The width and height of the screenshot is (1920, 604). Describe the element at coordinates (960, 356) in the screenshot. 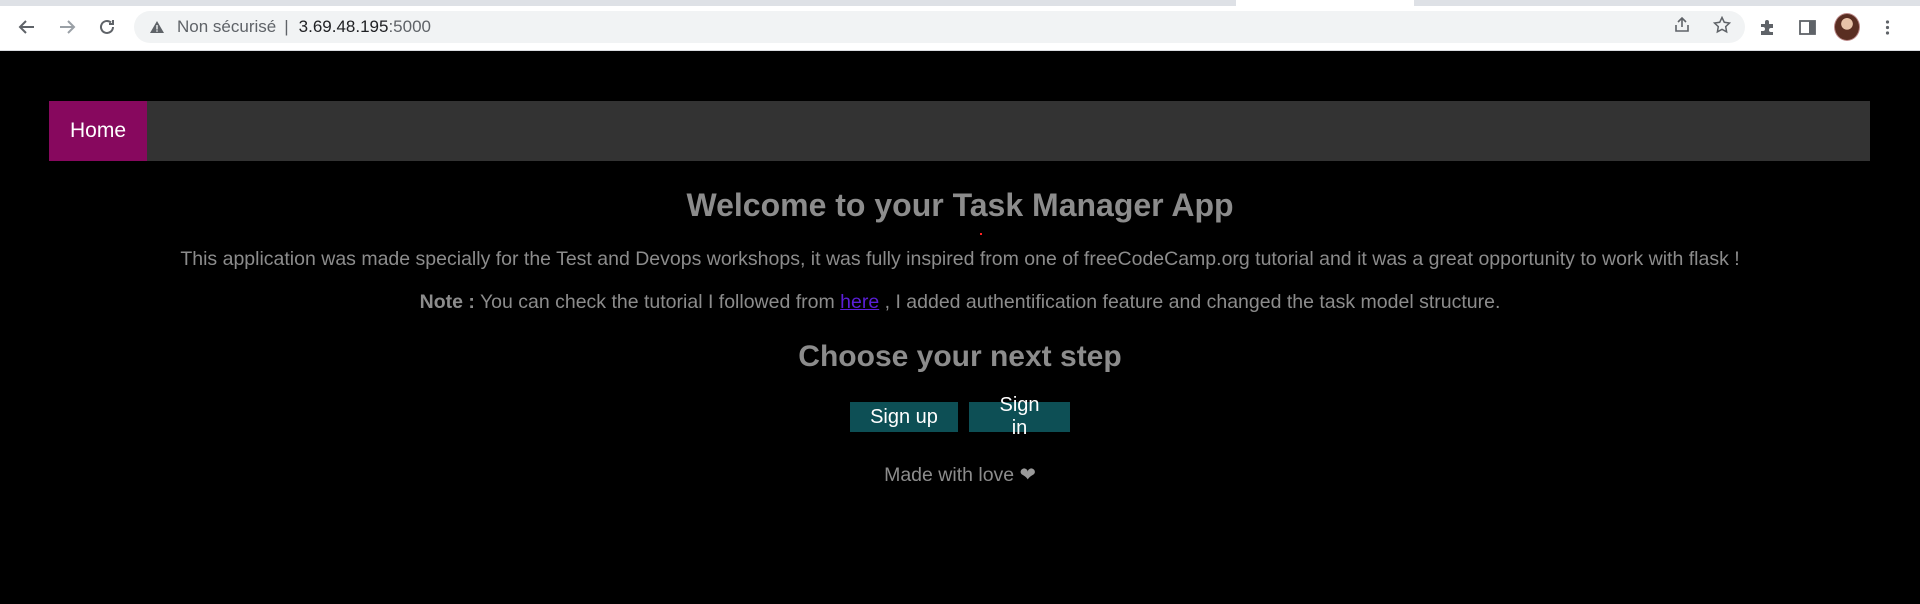

I see `next-step-heading: Choose your next step` at that location.